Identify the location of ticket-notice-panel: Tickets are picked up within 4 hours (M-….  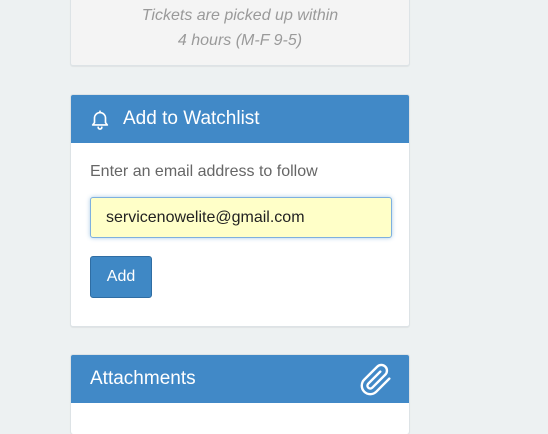
(240, 33).